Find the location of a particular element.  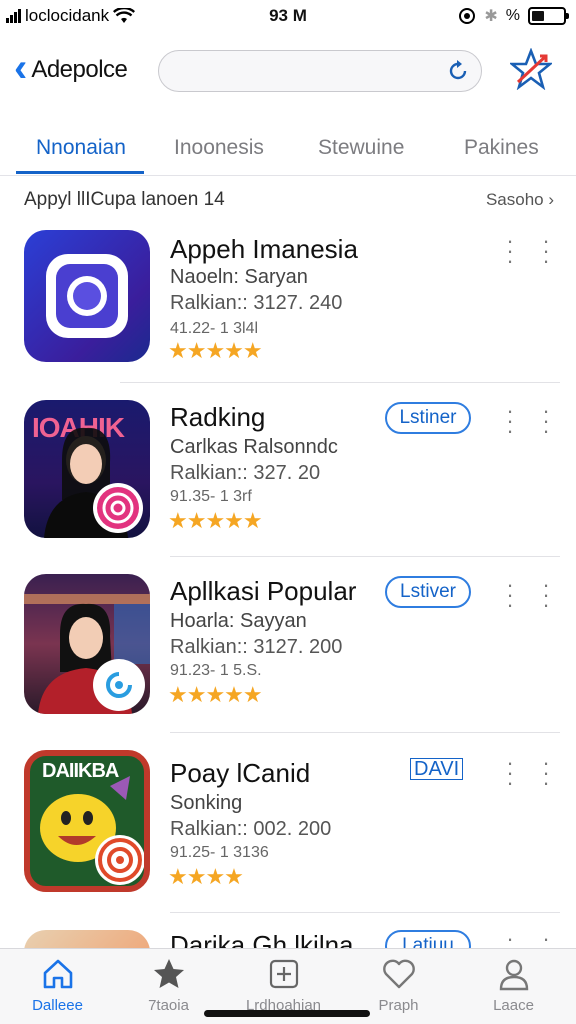

app-meta: 41.22- 1 3l4l is located at coordinates (214, 328).